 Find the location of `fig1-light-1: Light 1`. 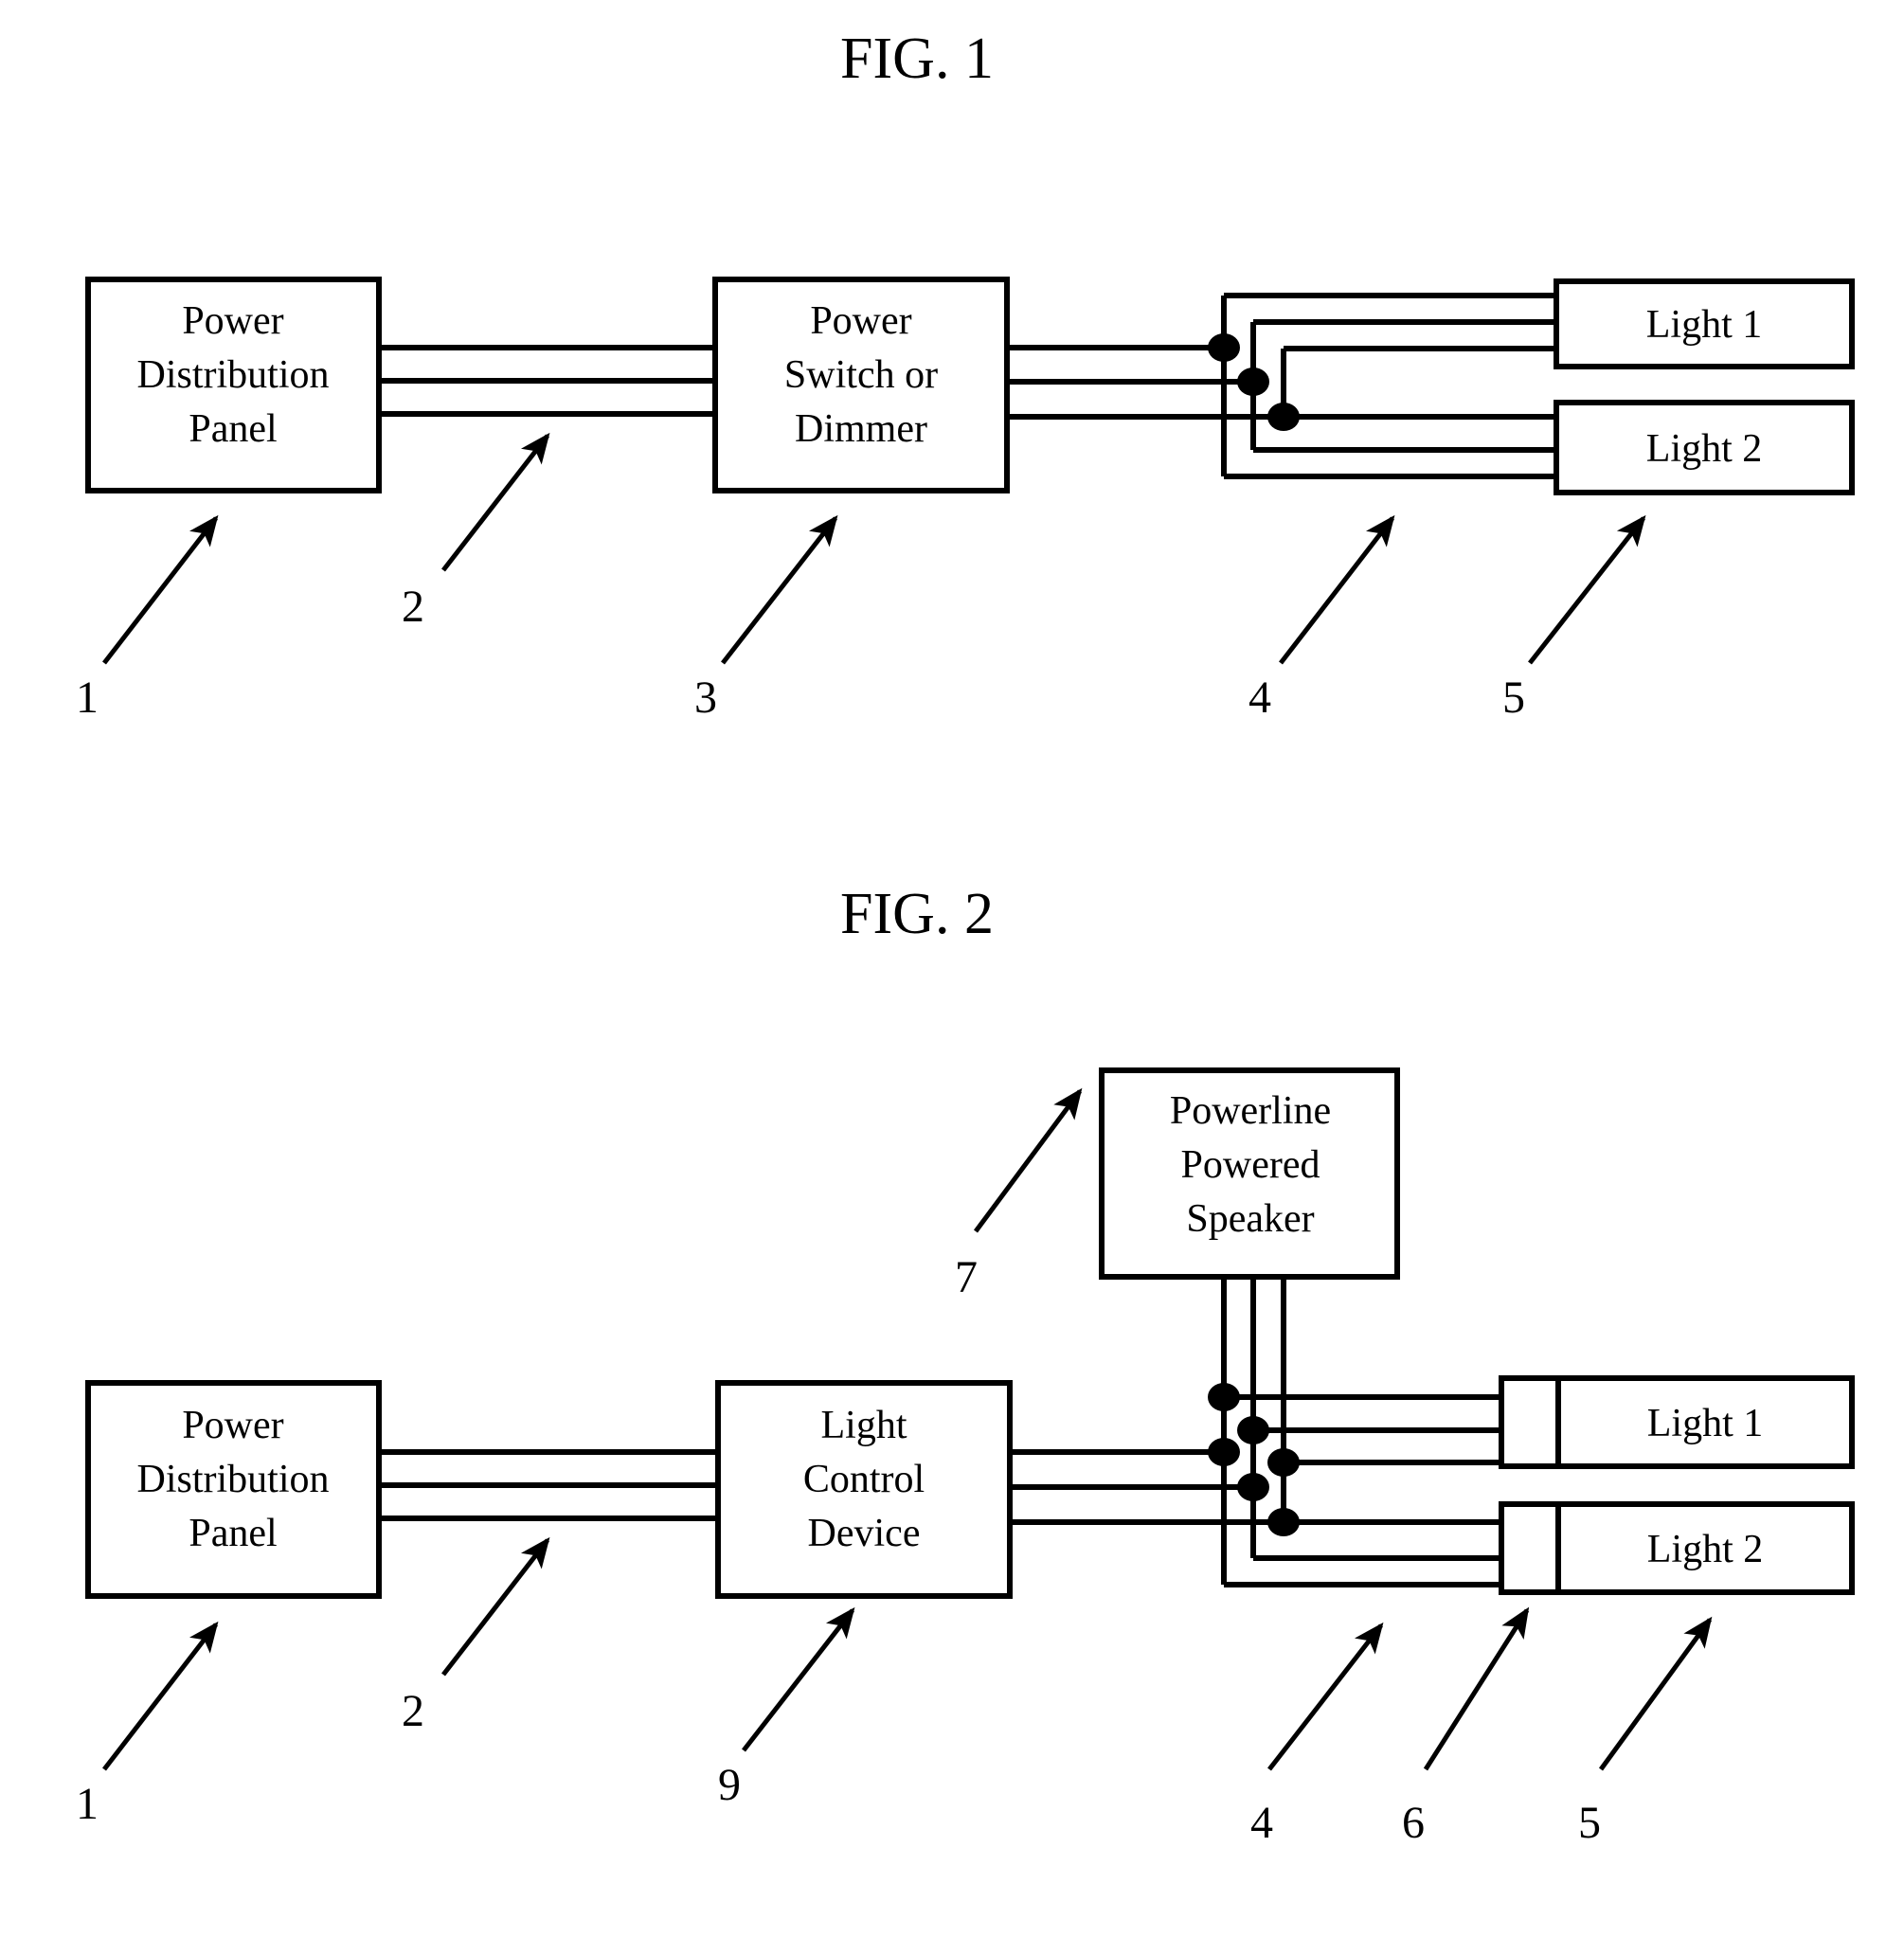

fig1-light-1: Light 1 is located at coordinates (1704, 323).